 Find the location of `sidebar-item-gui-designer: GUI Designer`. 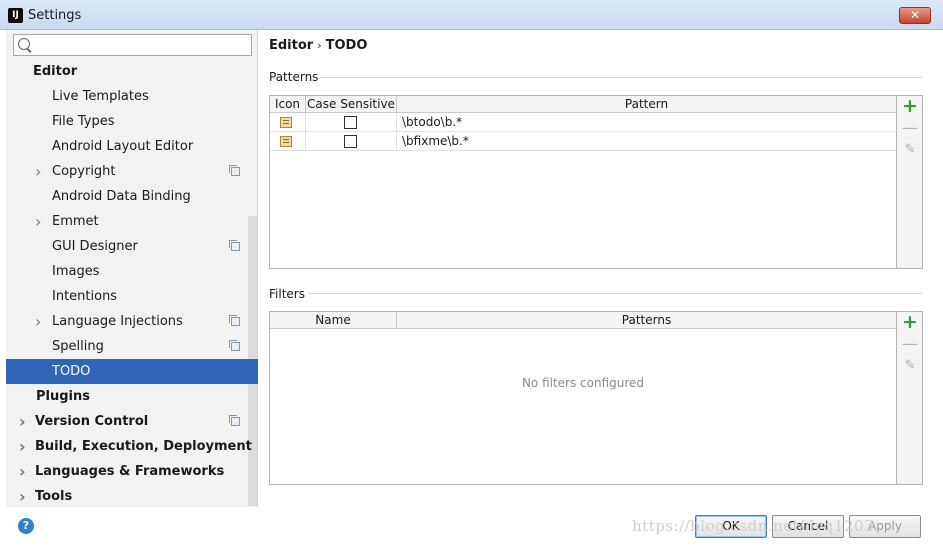

sidebar-item-gui-designer: GUI Designer is located at coordinates (132, 246).